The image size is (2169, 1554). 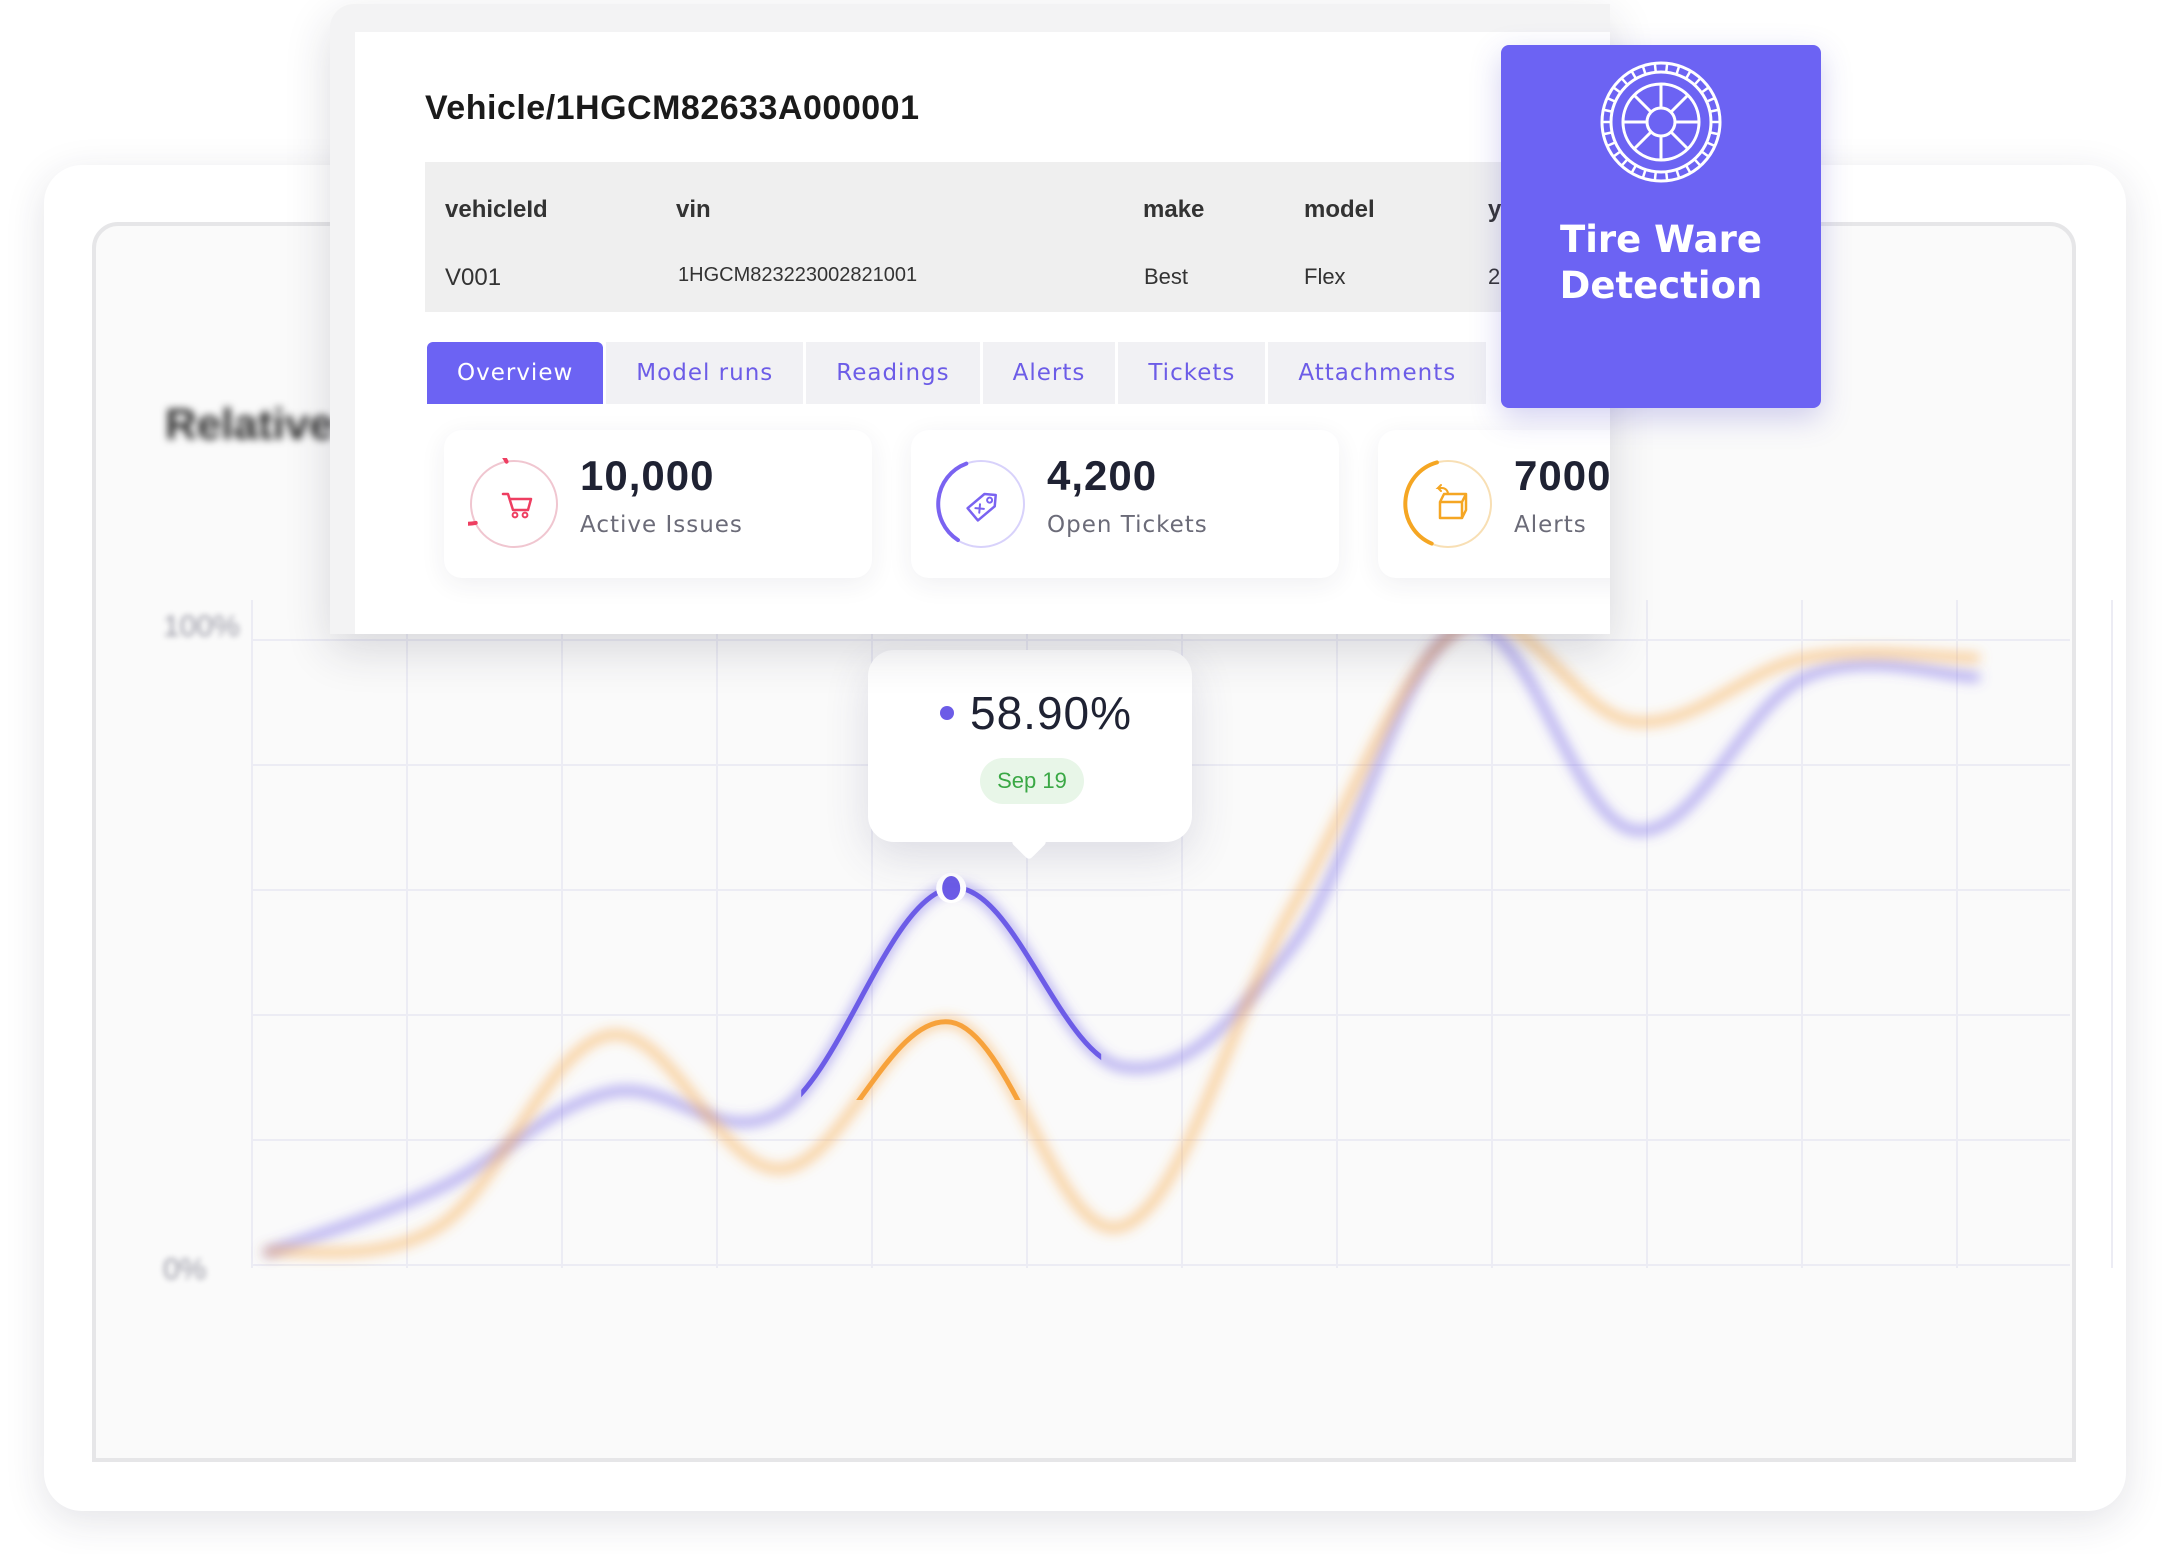 I want to click on tire-wear-card: Tire Ware Detection, so click(x=1661, y=226).